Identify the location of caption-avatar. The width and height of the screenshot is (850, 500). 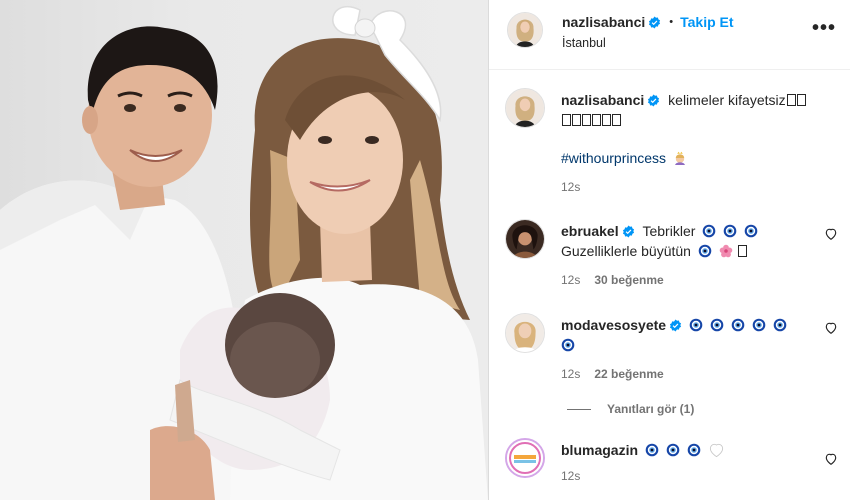
(525, 108).